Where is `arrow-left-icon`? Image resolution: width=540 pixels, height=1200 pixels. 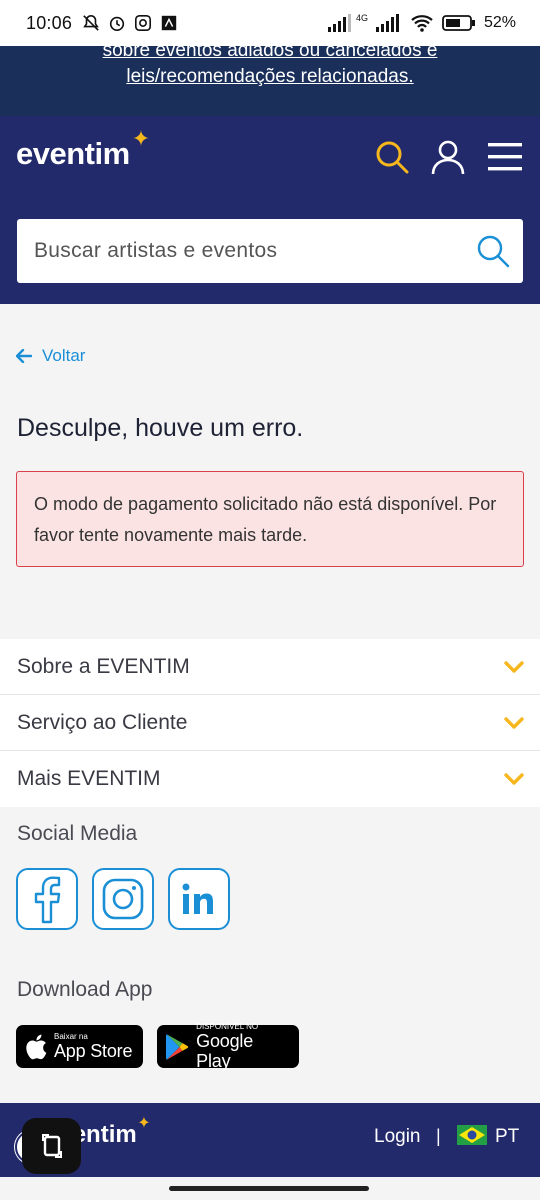 arrow-left-icon is located at coordinates (24, 356).